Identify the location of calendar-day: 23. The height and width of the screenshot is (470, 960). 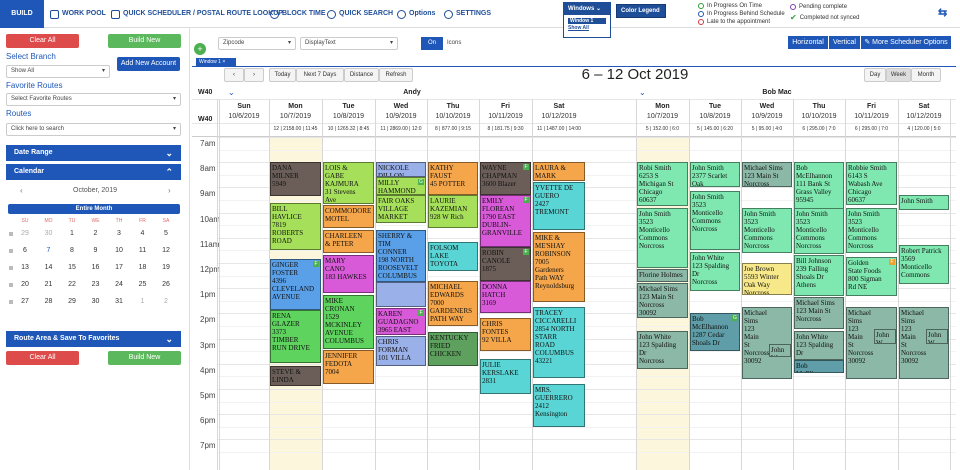
(96, 284).